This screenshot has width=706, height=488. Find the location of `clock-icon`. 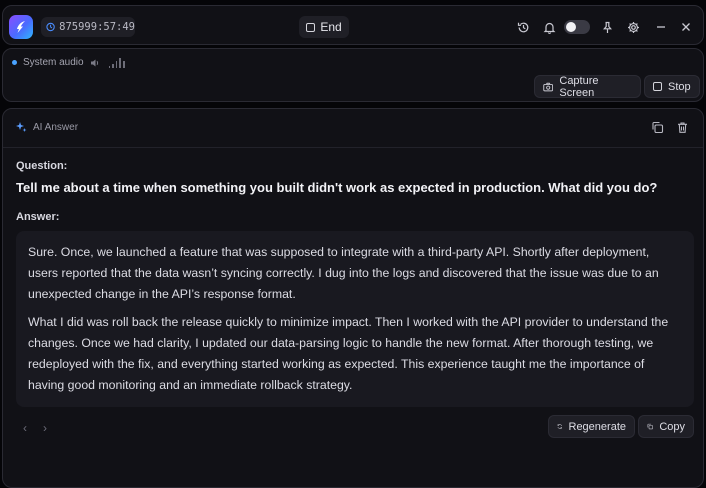

clock-icon is located at coordinates (50, 27).